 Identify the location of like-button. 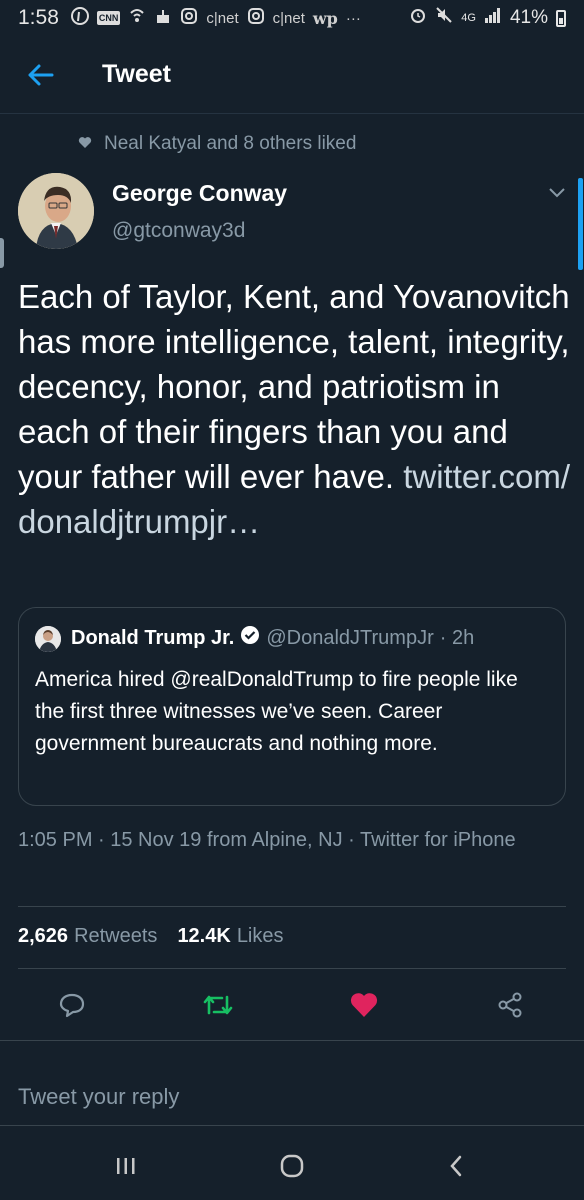
(364, 1005).